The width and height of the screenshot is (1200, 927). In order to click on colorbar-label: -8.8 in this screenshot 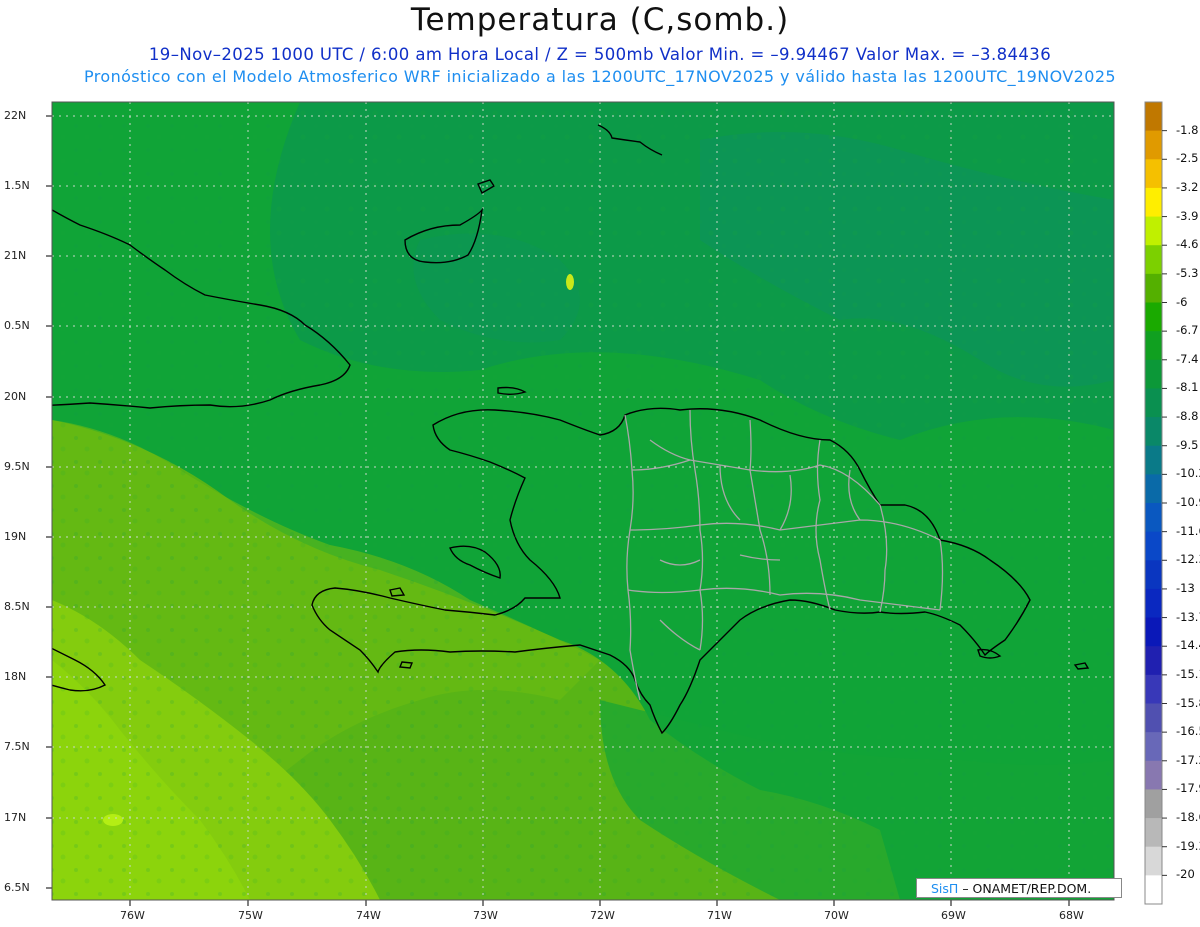, I will do `click(1187, 416)`.